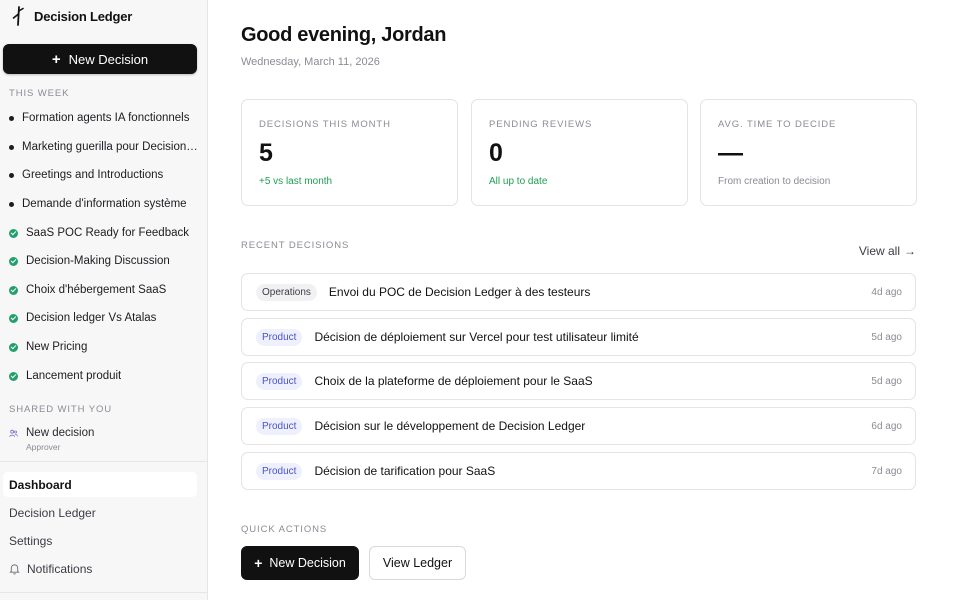 The image size is (969, 600). I want to click on shared-item: New decision Approver, so click(104, 439).